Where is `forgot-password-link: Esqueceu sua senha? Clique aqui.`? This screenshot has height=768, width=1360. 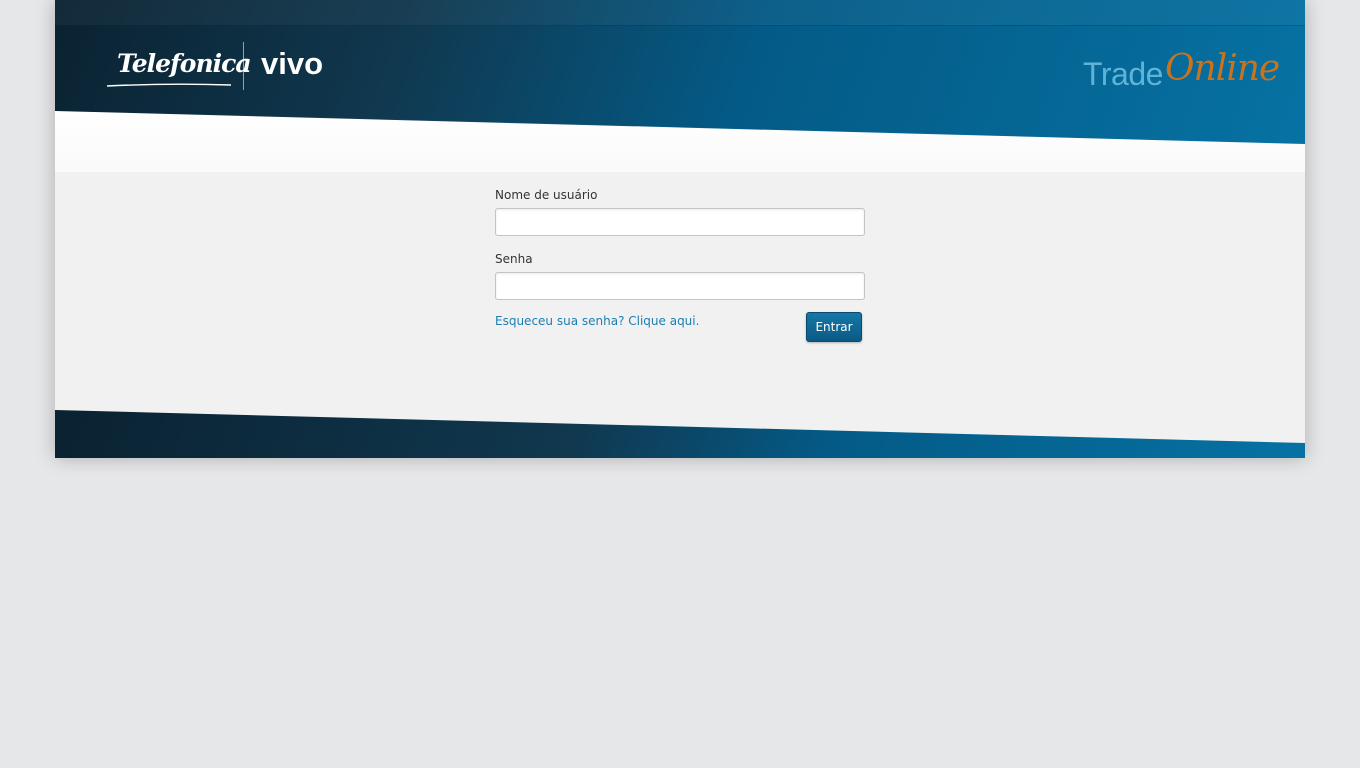
forgot-password-link: Esqueceu sua senha? Clique aqui. is located at coordinates (597, 321).